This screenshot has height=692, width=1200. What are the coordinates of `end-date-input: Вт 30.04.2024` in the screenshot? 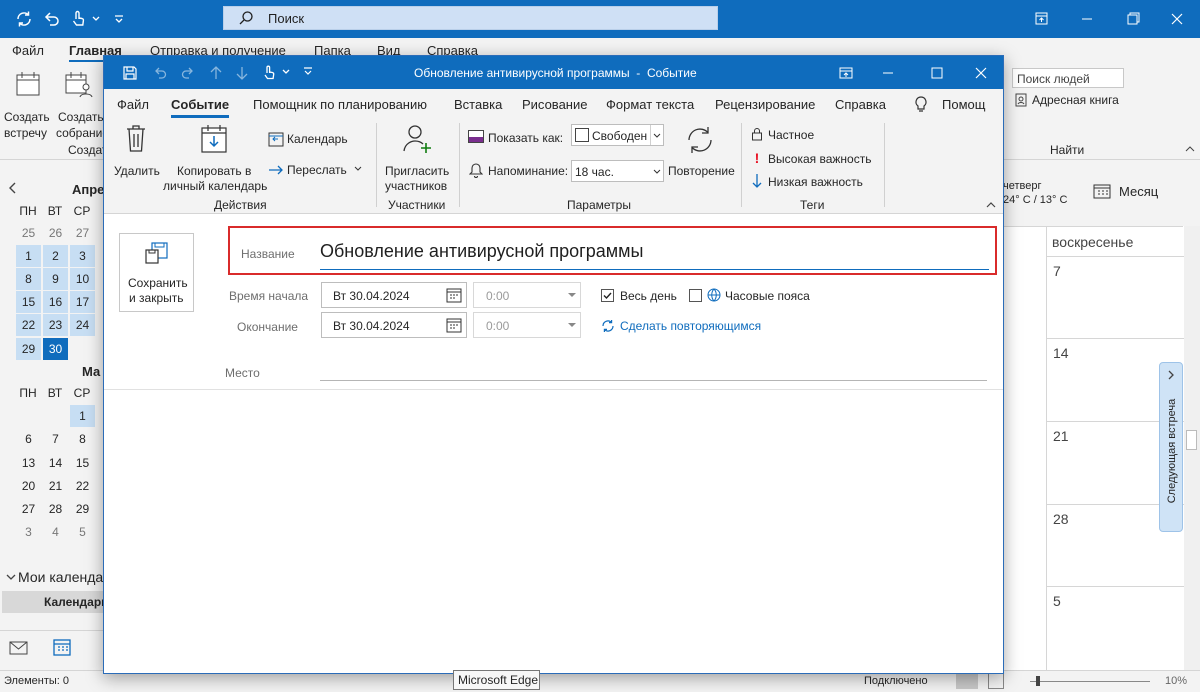 It's located at (394, 325).